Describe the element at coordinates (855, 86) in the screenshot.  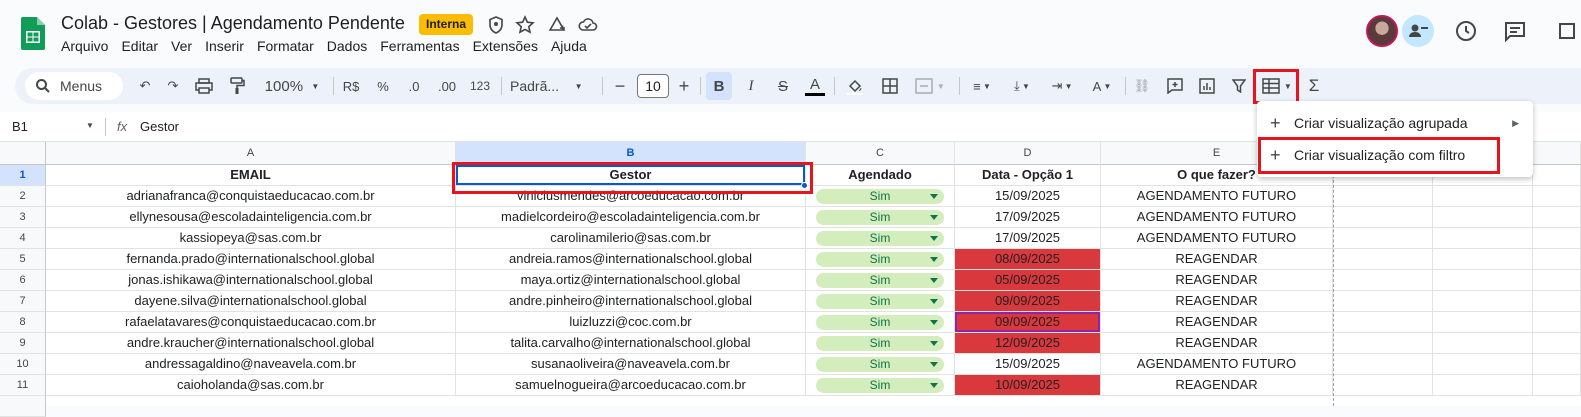
I see `fill-color-icon` at that location.